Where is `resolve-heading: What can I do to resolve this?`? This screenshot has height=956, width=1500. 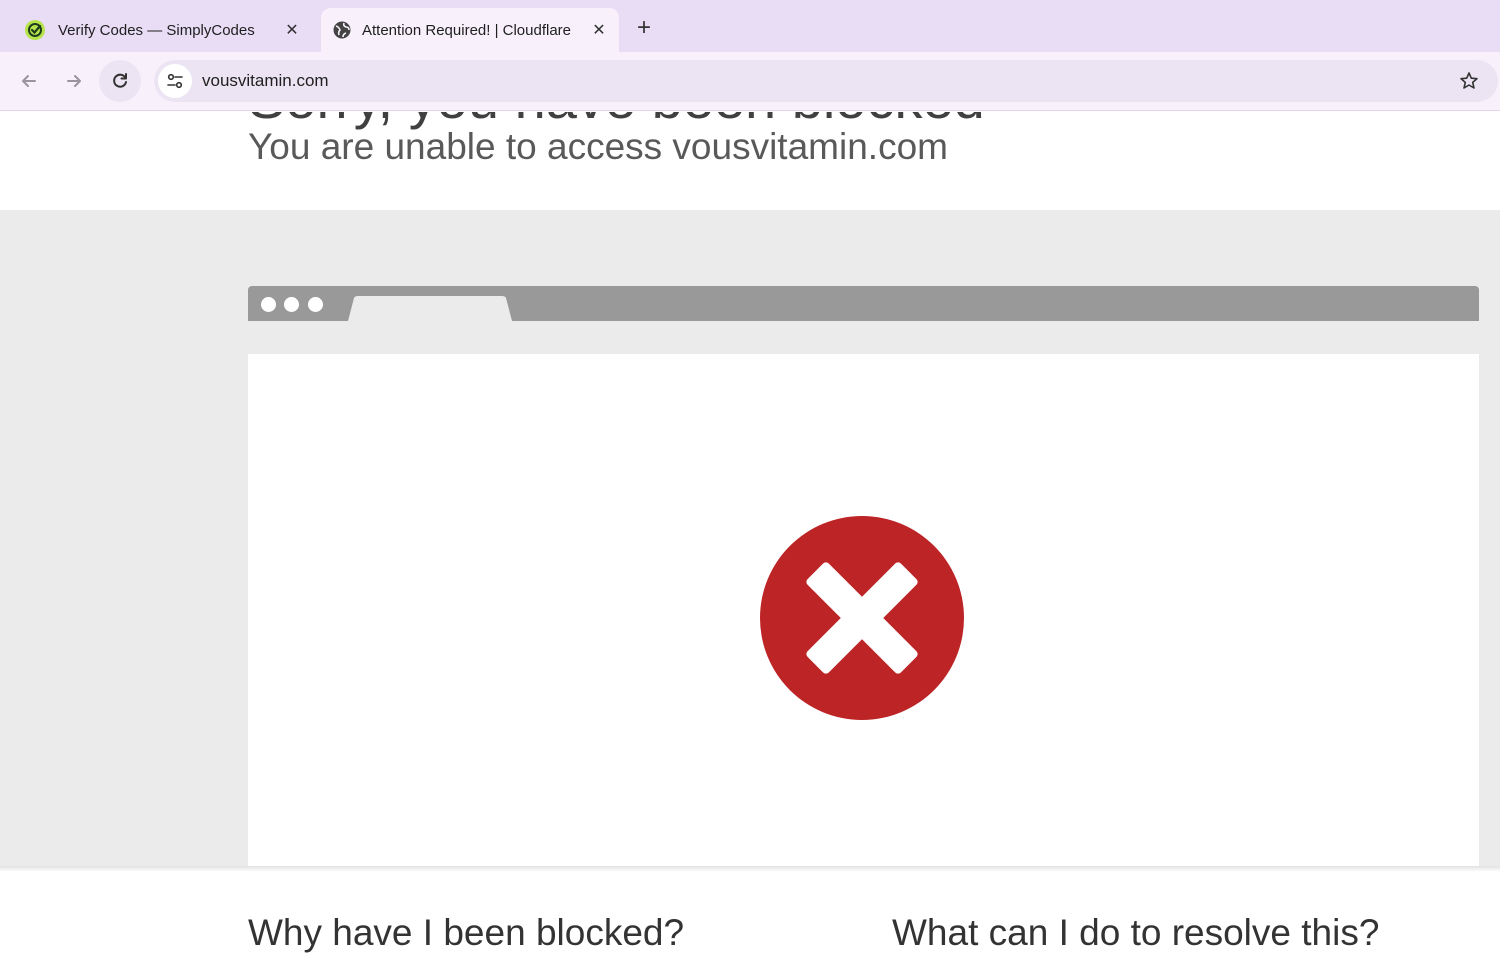
resolve-heading: What can I do to resolve this? is located at coordinates (1136, 932).